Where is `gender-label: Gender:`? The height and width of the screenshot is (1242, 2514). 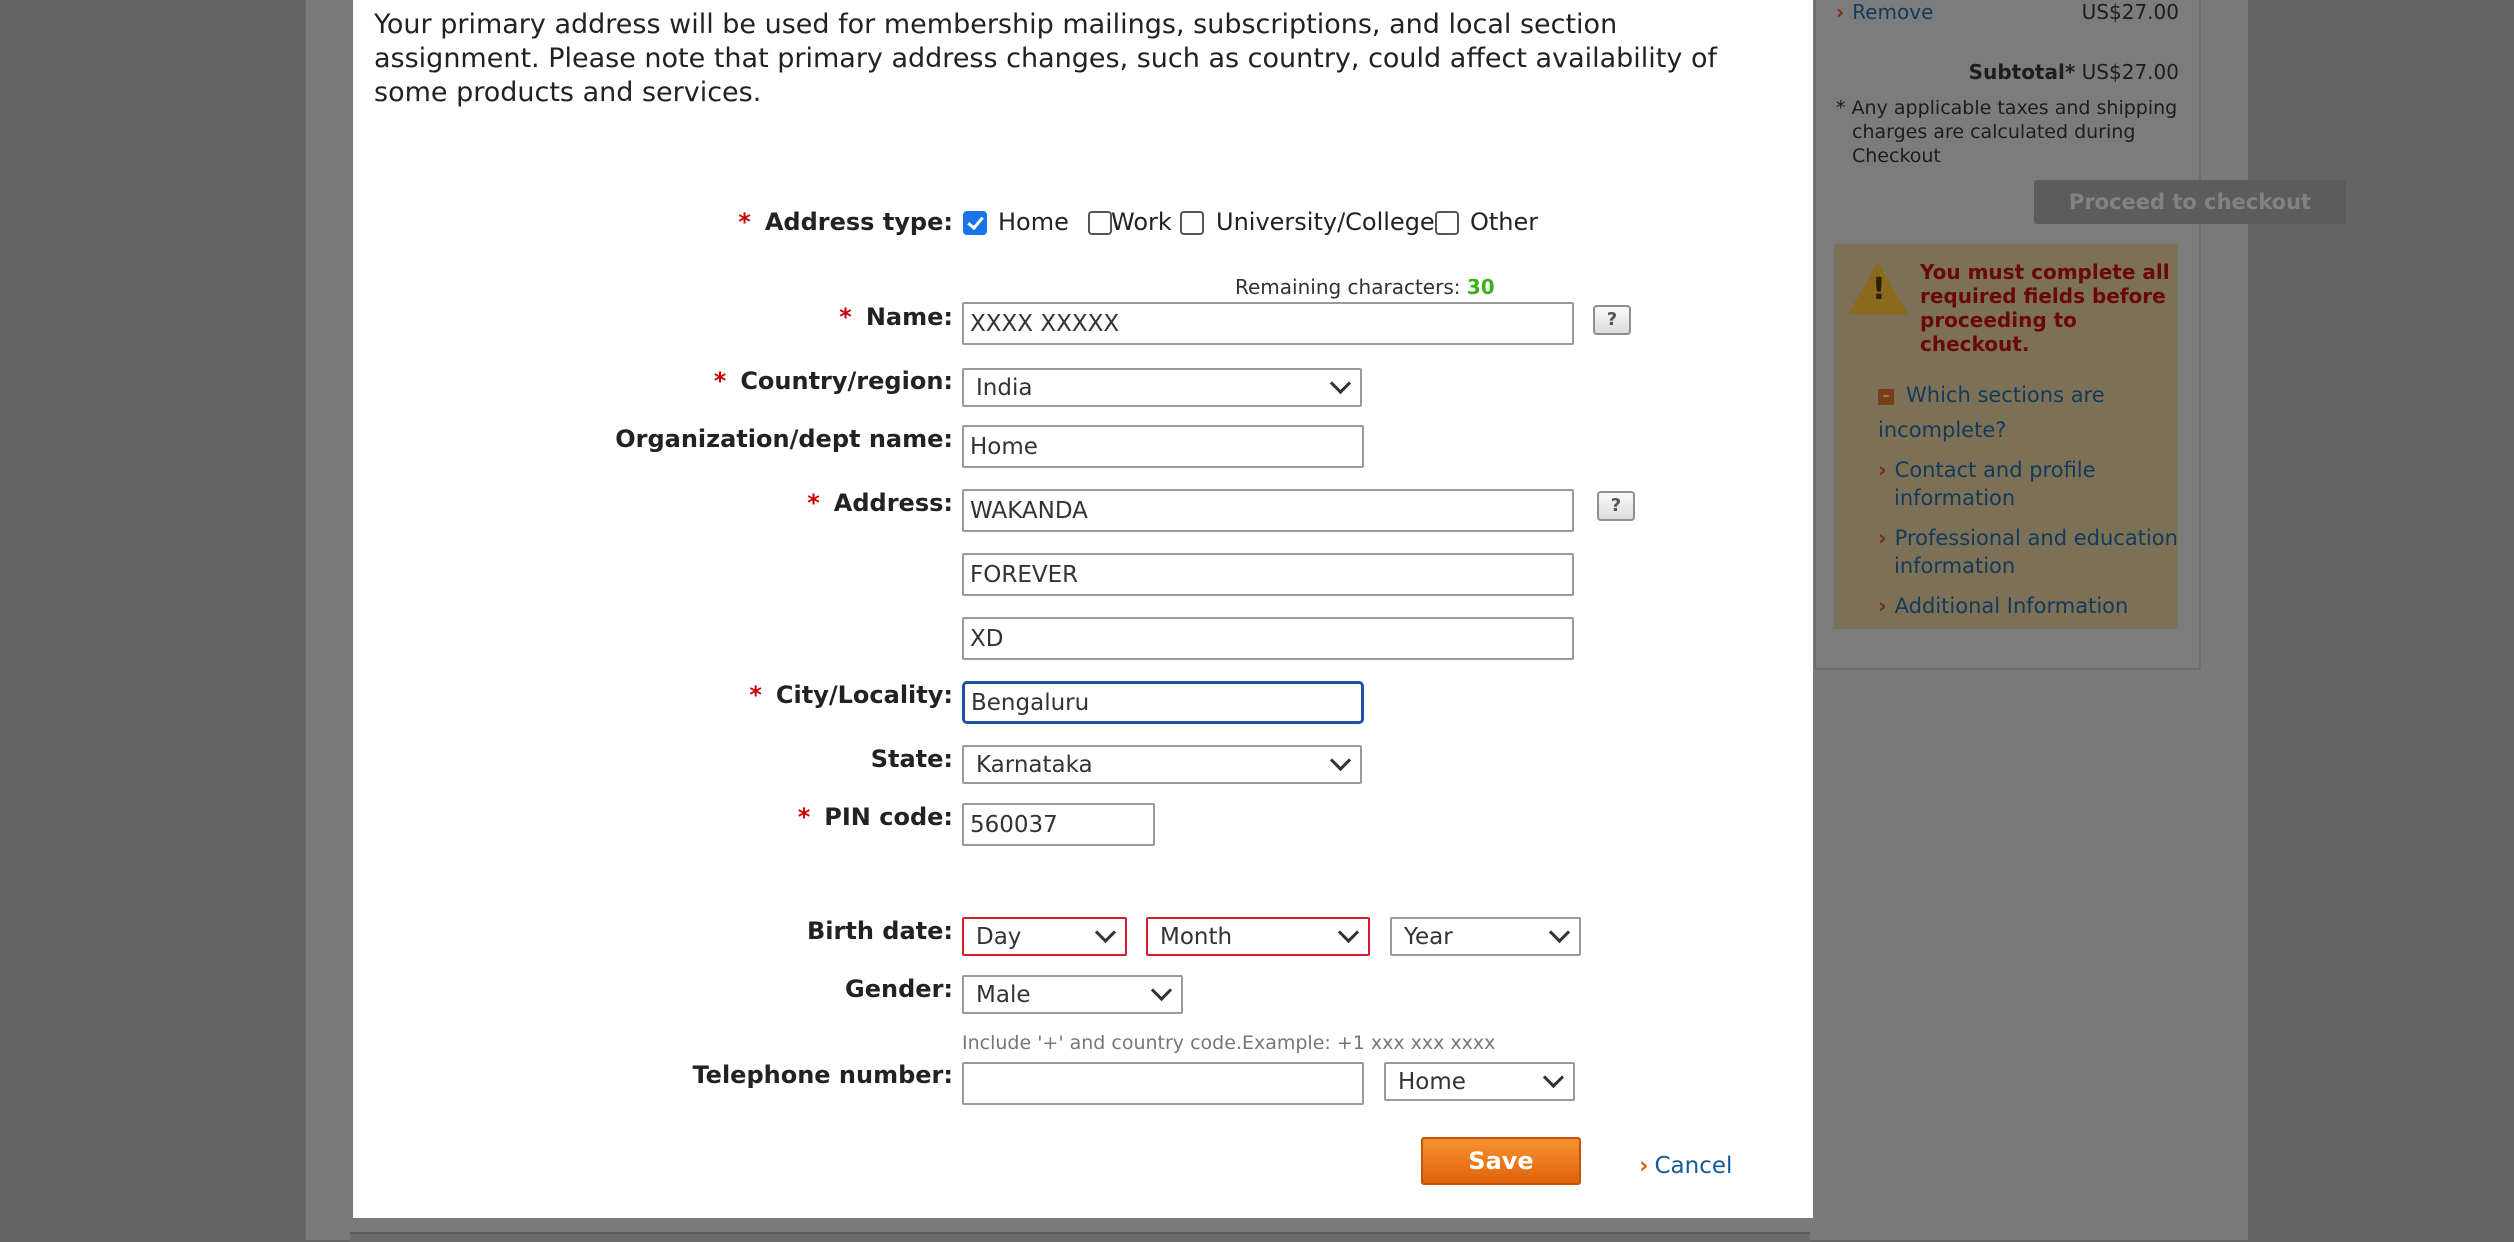 gender-label: Gender: is located at coordinates (899, 989).